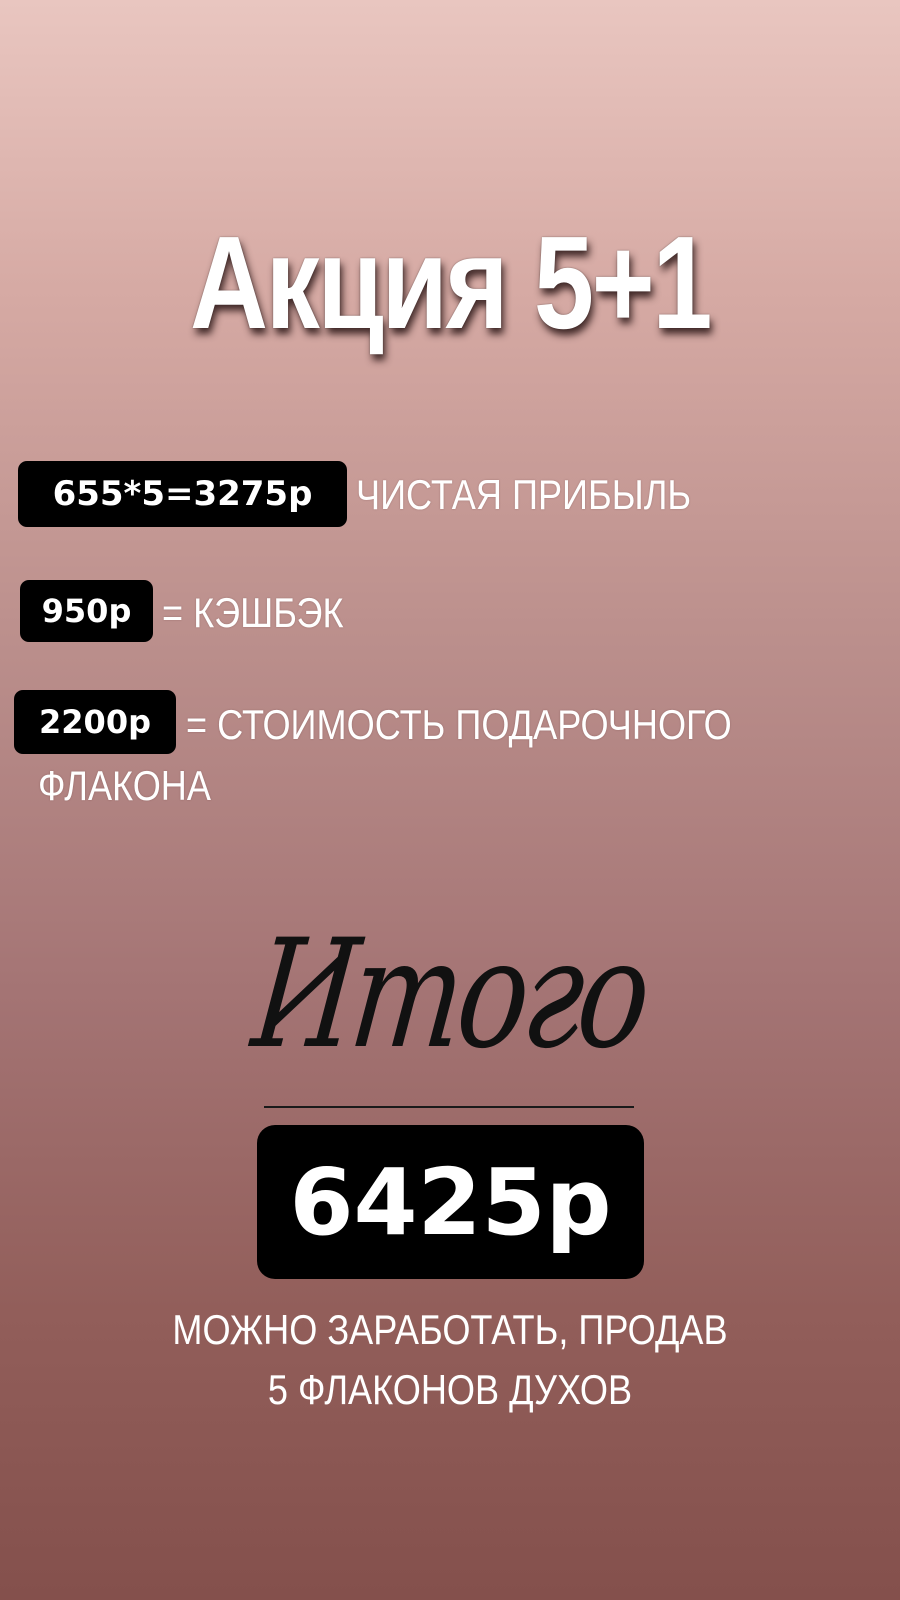 This screenshot has width=900, height=1600. I want to click on profit-label: ЧИСТАЯ ПРИБЫЛЬ, so click(524, 494).